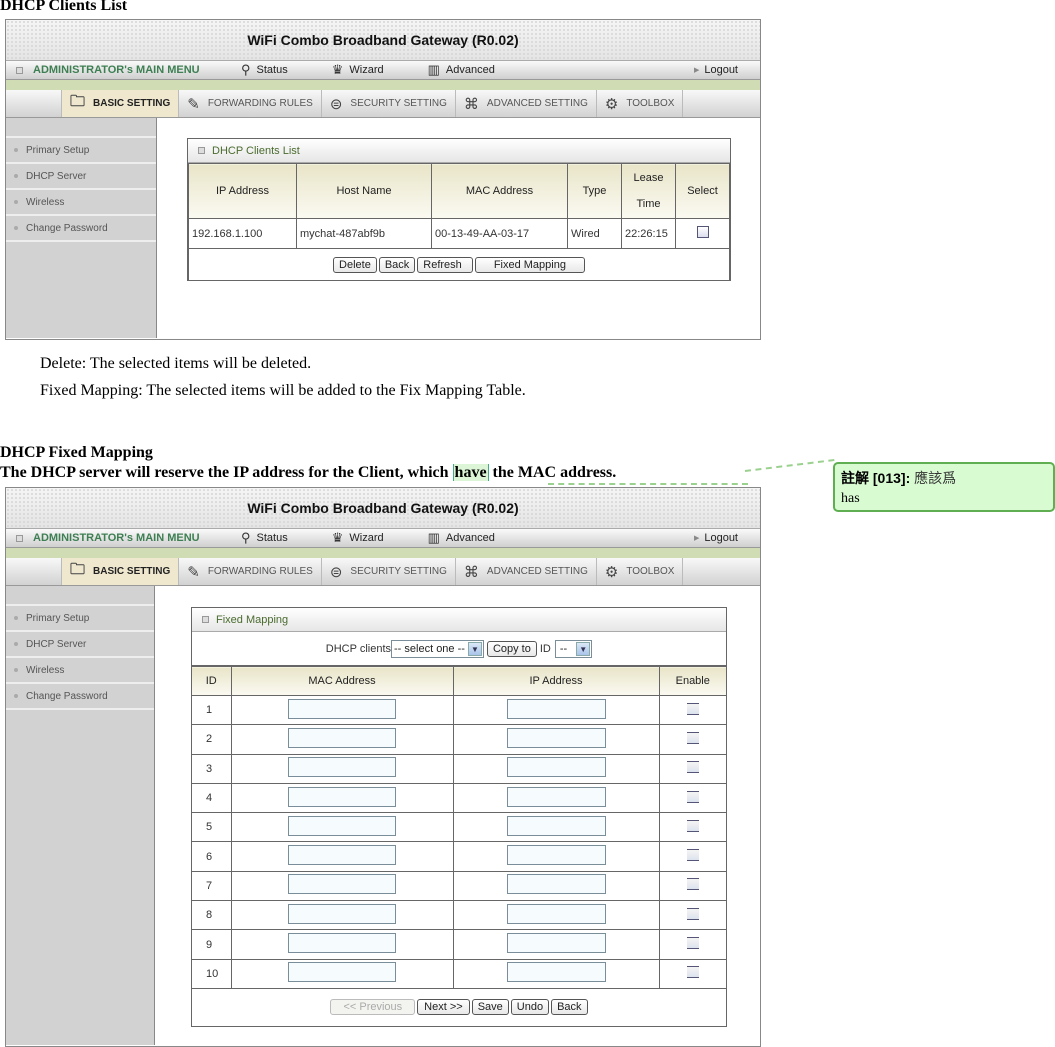 Image resolution: width=1055 pixels, height=1047 pixels. What do you see at coordinates (545, 648) in the screenshot?
I see `id-label: ID` at bounding box center [545, 648].